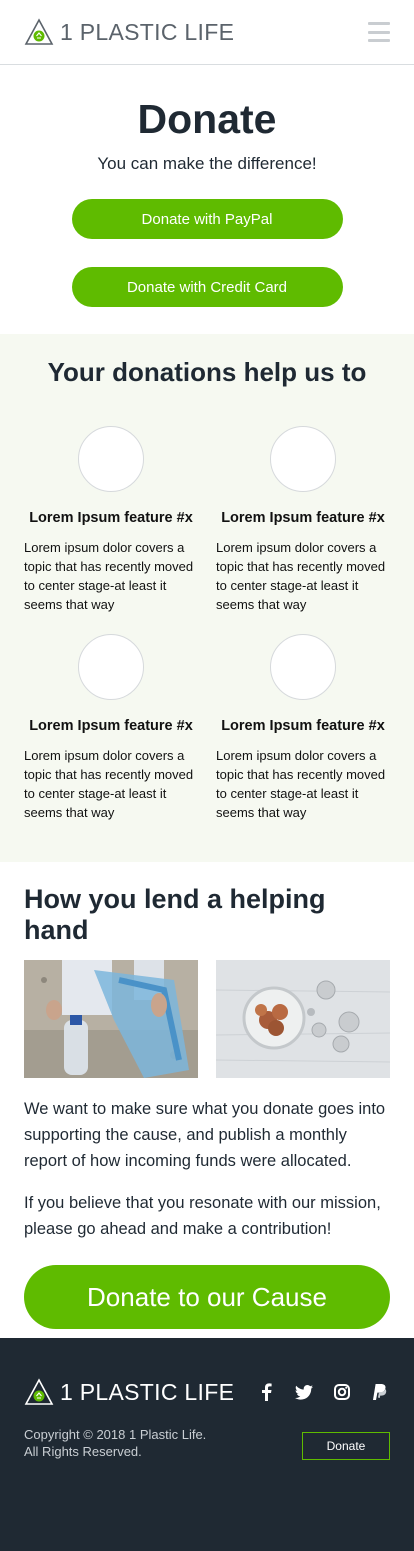 The image size is (414, 1551). Describe the element at coordinates (207, 372) in the screenshot. I see `features-heading: Your donations help us to` at that location.